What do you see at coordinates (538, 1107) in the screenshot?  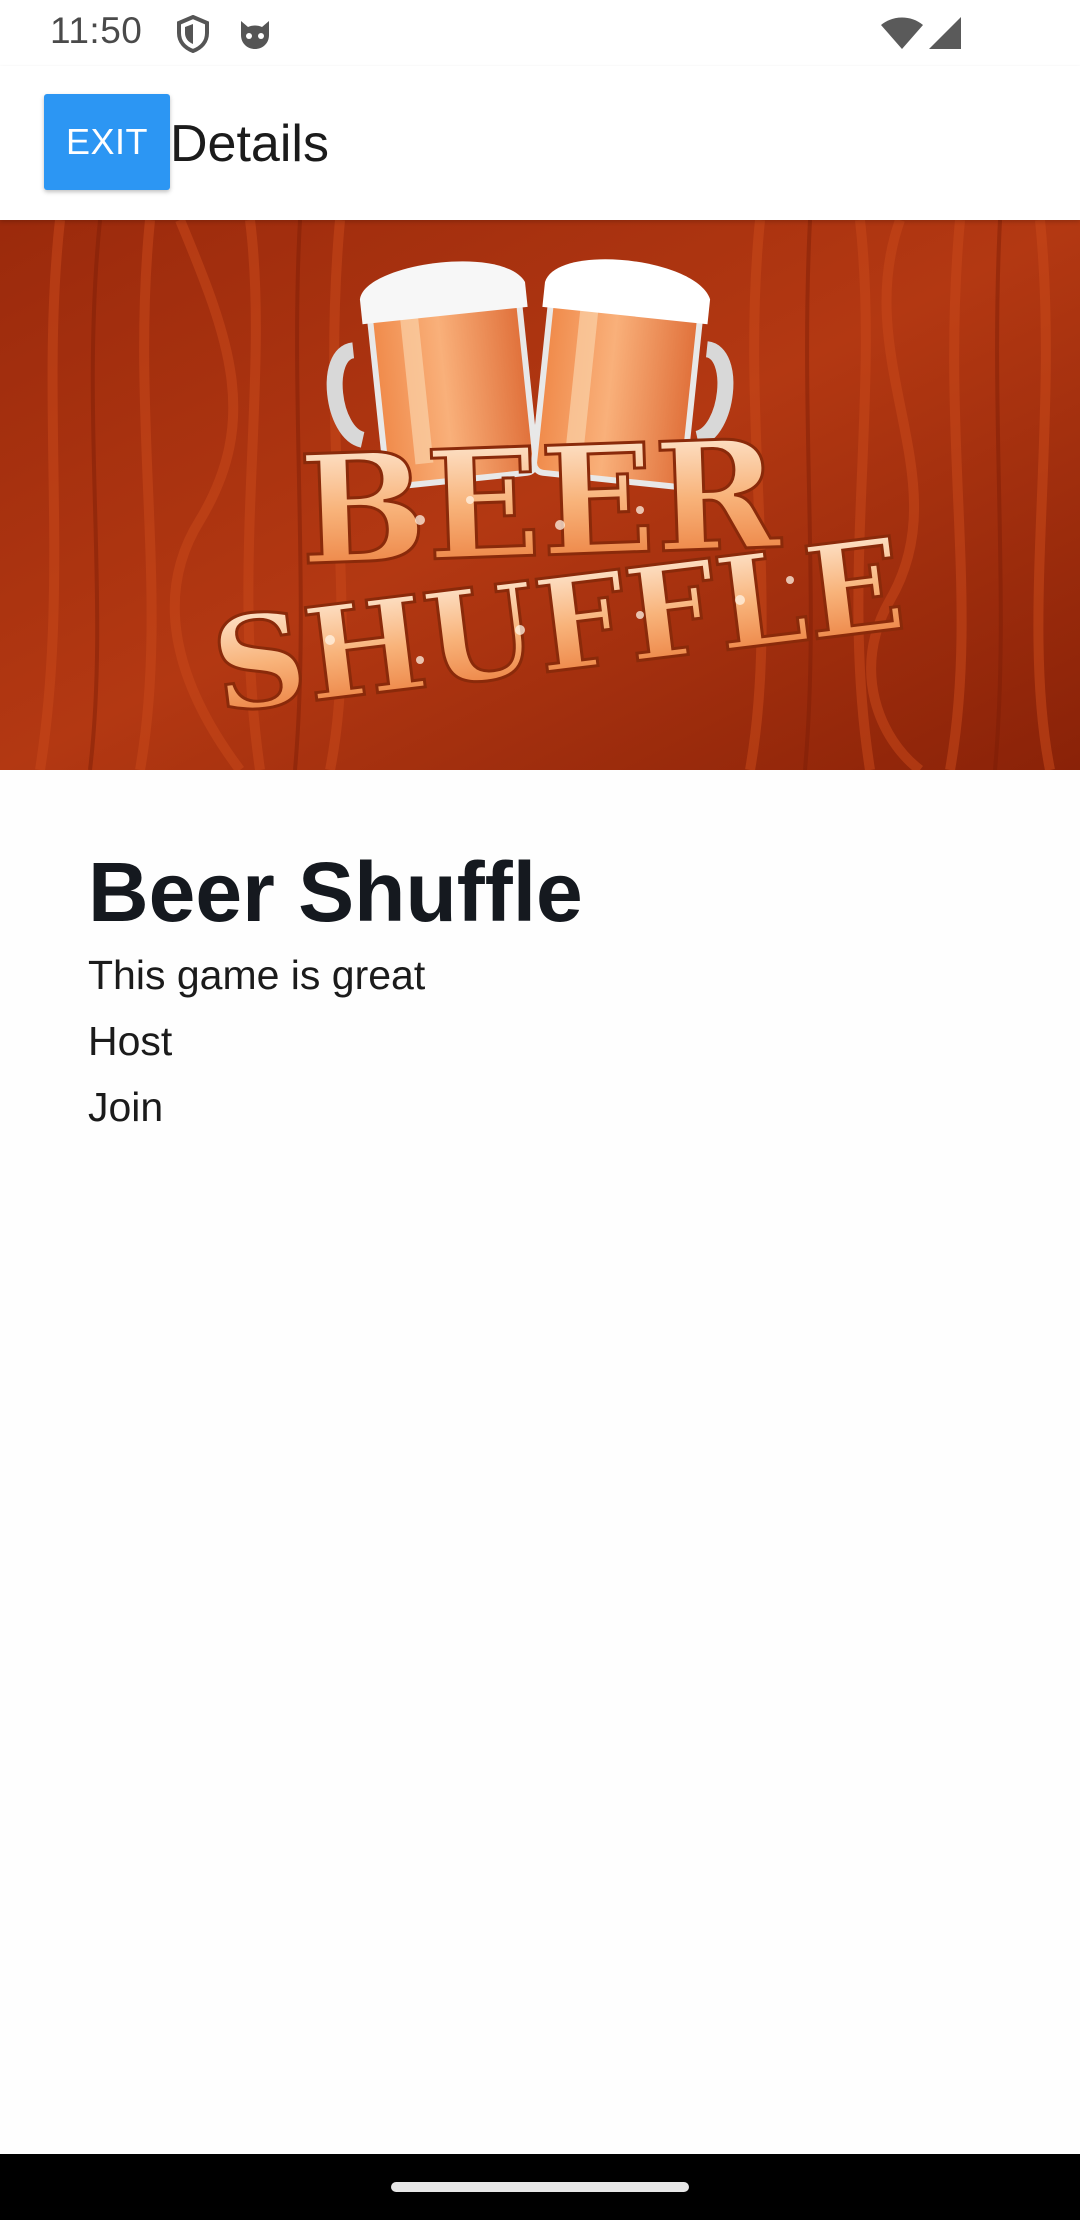 I see `join-button: Join` at bounding box center [538, 1107].